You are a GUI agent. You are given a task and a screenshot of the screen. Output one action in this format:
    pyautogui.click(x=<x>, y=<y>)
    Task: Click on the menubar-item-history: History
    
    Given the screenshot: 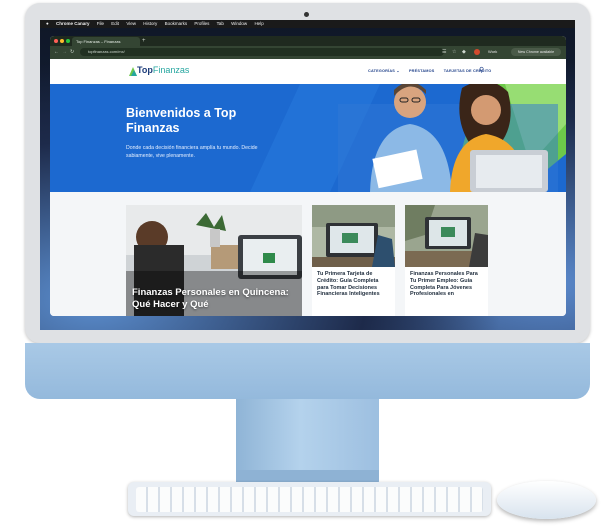 What is the action you would take?
    pyautogui.click(x=150, y=23)
    